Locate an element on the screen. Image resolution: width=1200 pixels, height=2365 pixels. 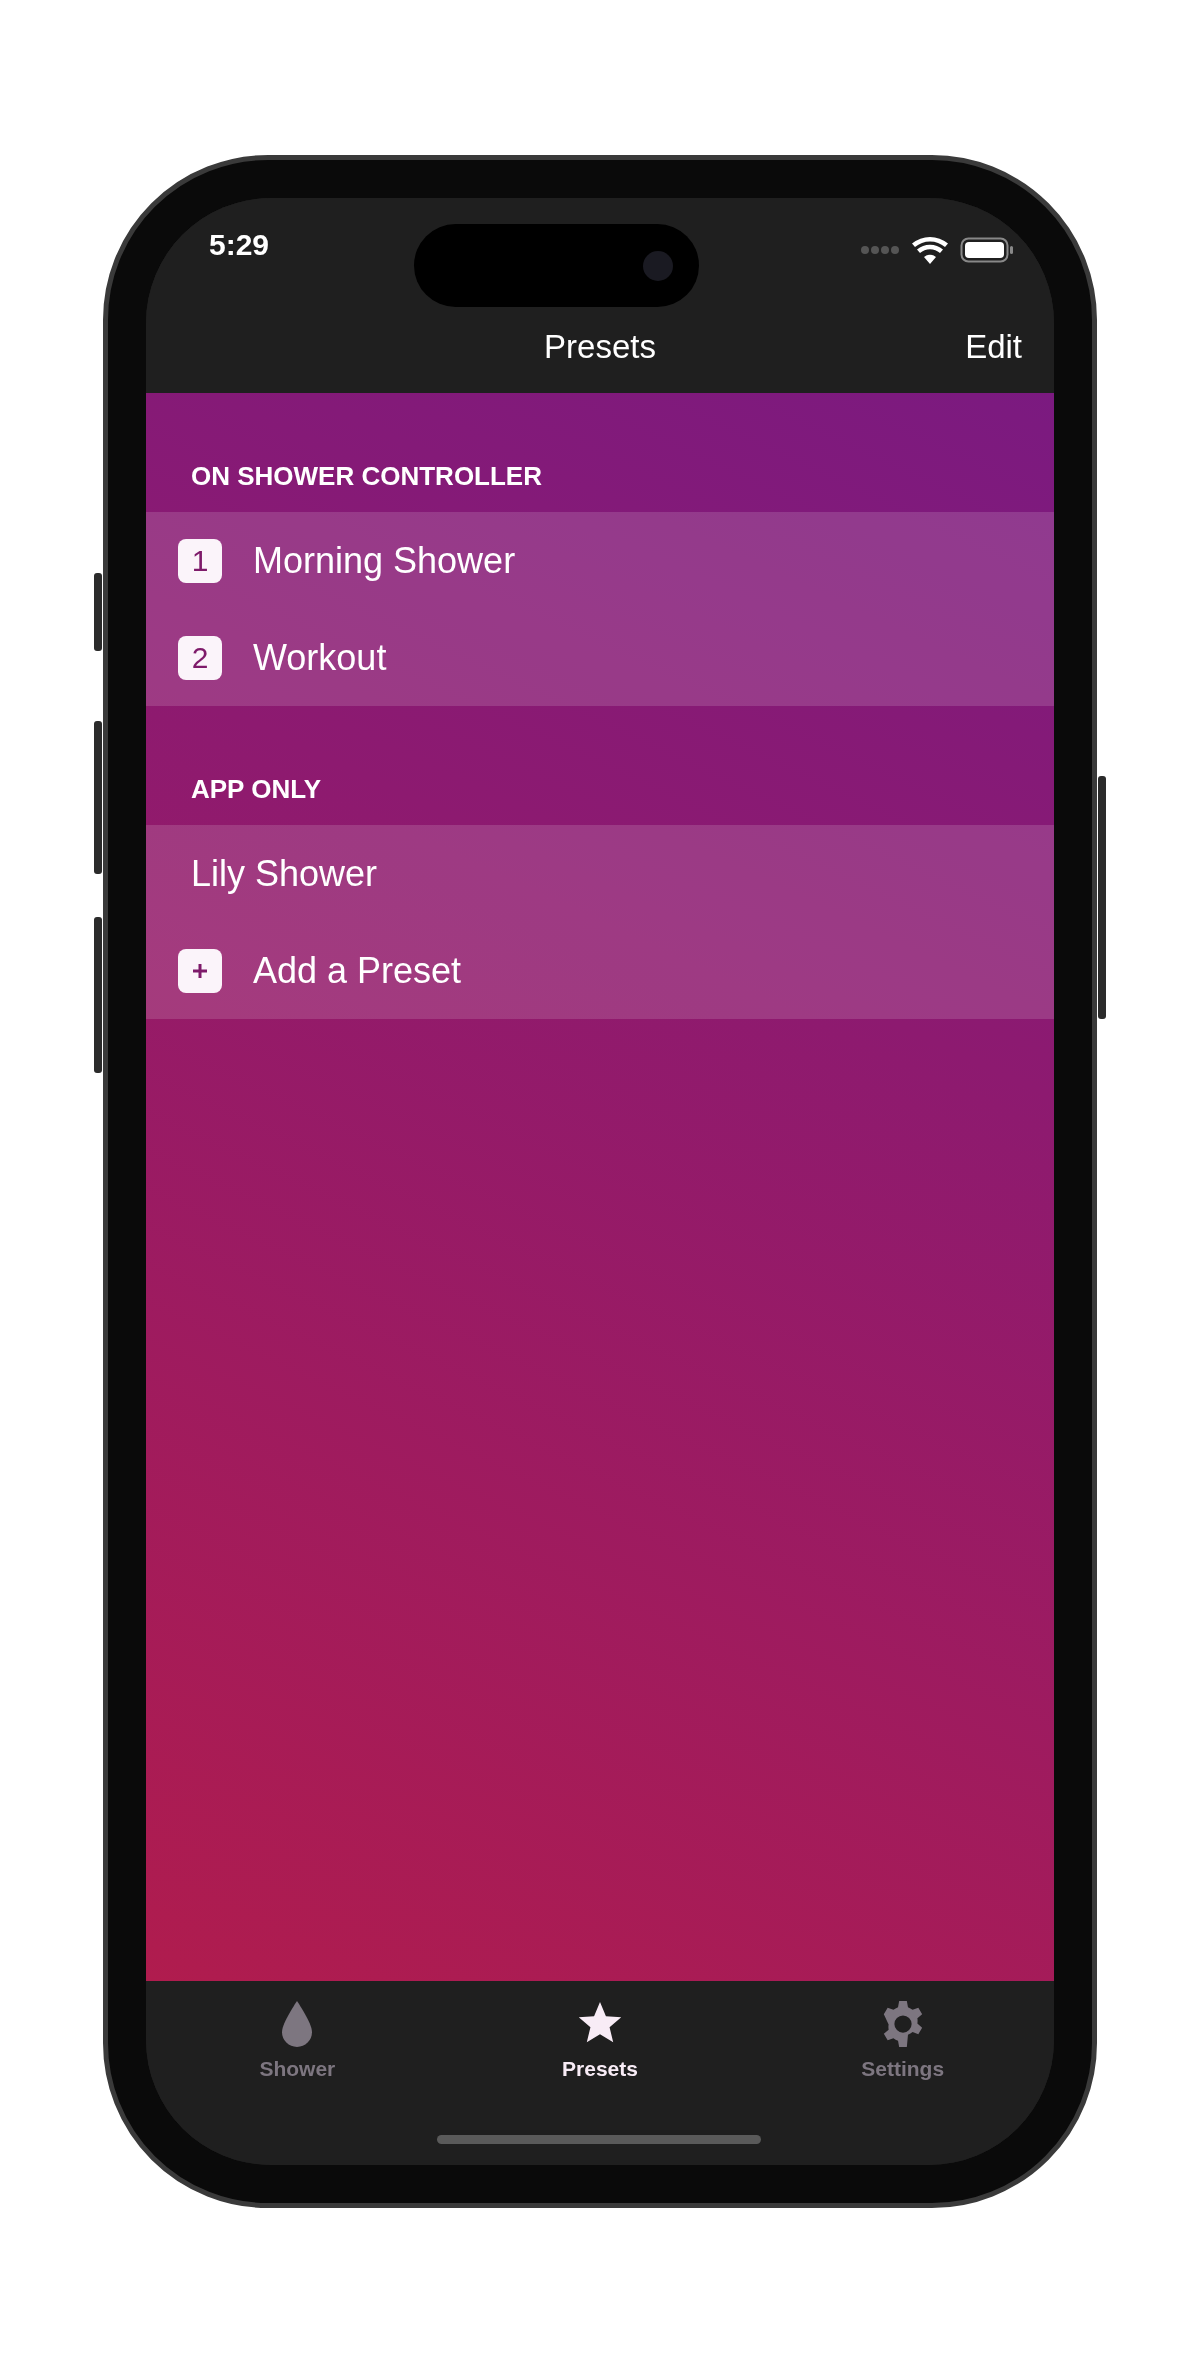
status-time: 5:29 is located at coordinates (239, 245).